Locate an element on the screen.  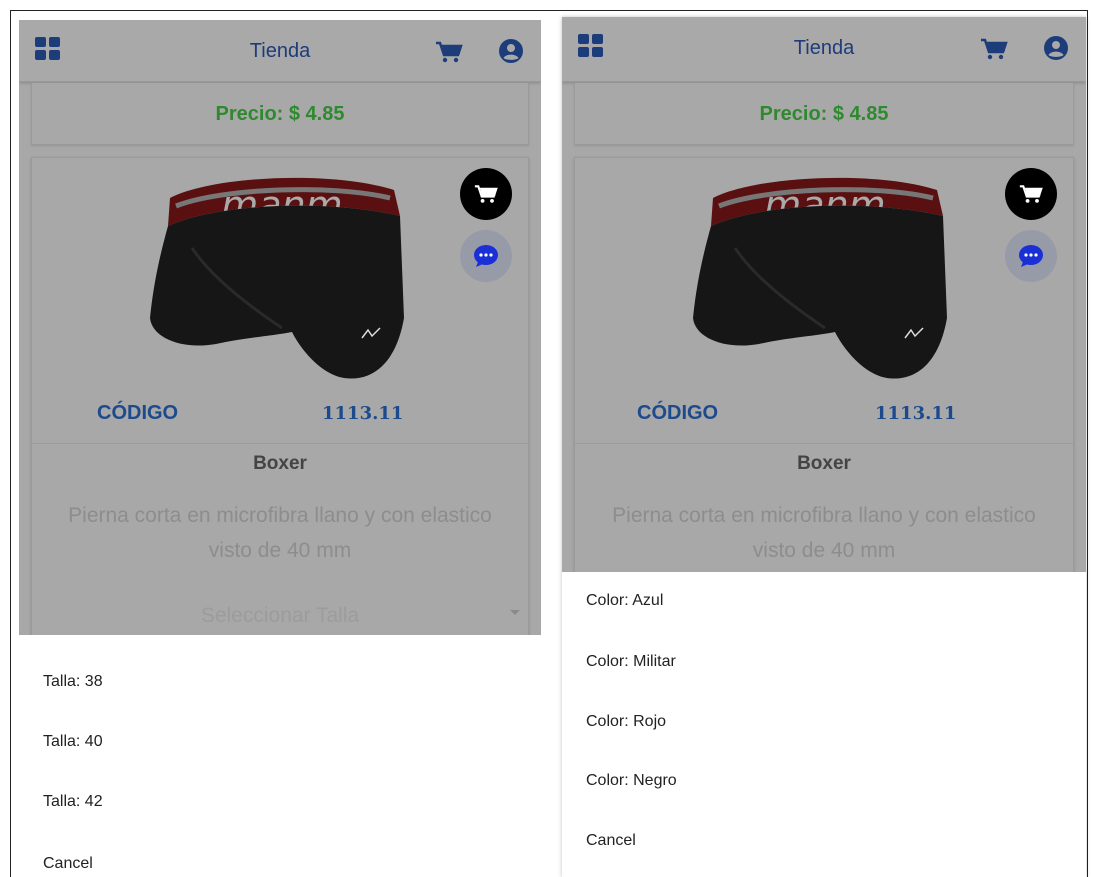
sheet-option-talla-42: Talla: 42 is located at coordinates (73, 802).